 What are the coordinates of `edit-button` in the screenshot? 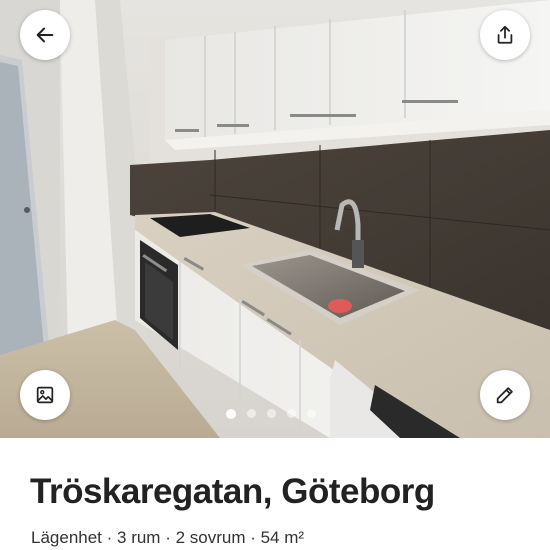 It's located at (505, 395).